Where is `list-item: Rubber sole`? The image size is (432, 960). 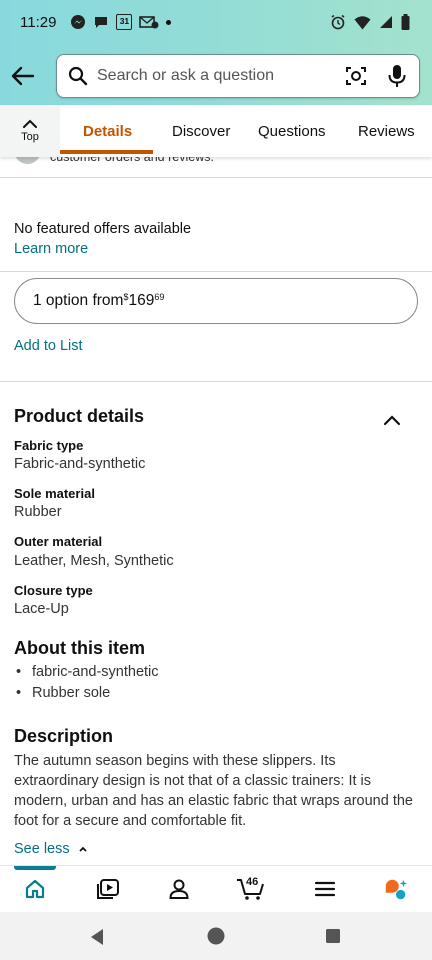
list-item: Rubber sole is located at coordinates (63, 693).